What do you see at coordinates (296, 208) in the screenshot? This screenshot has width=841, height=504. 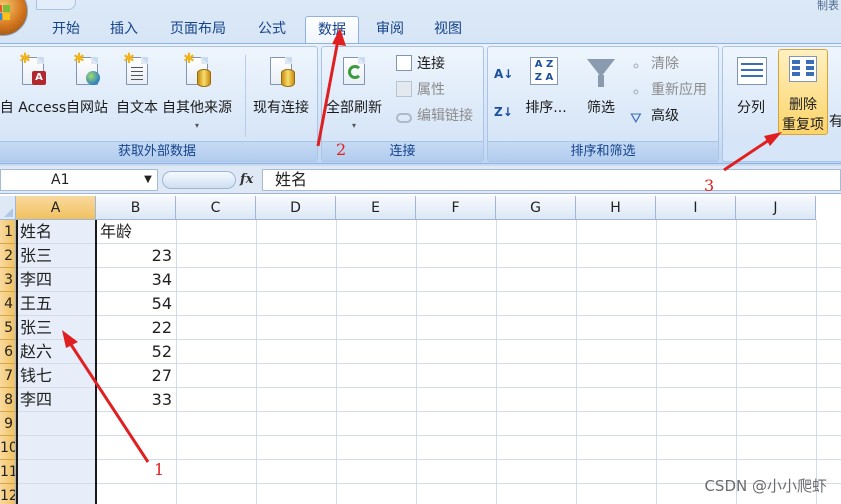 I see `column-header-d: D` at bounding box center [296, 208].